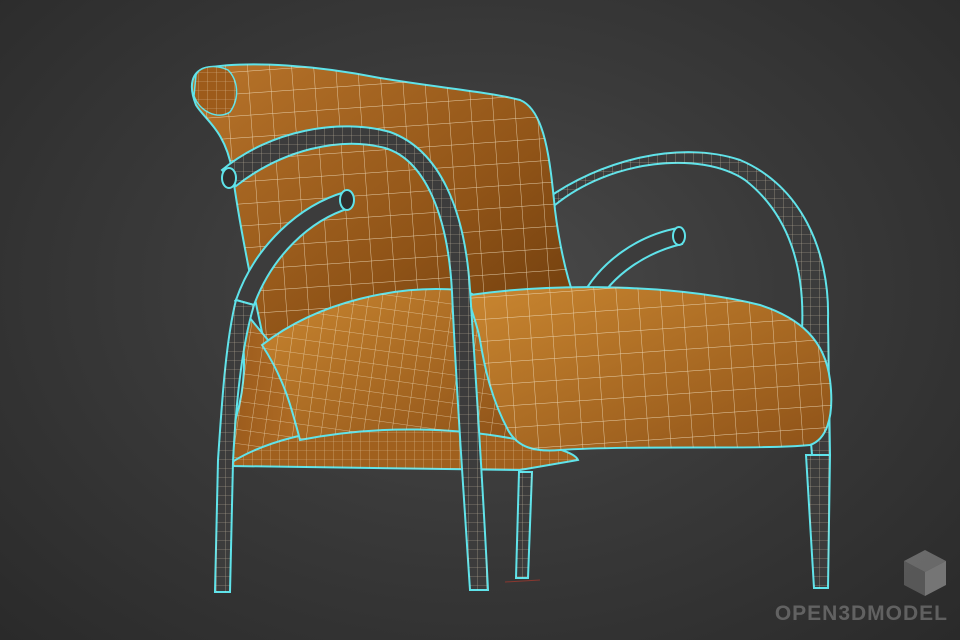  I want to click on watermark-text: OPEN3DMODEL, so click(861, 613).